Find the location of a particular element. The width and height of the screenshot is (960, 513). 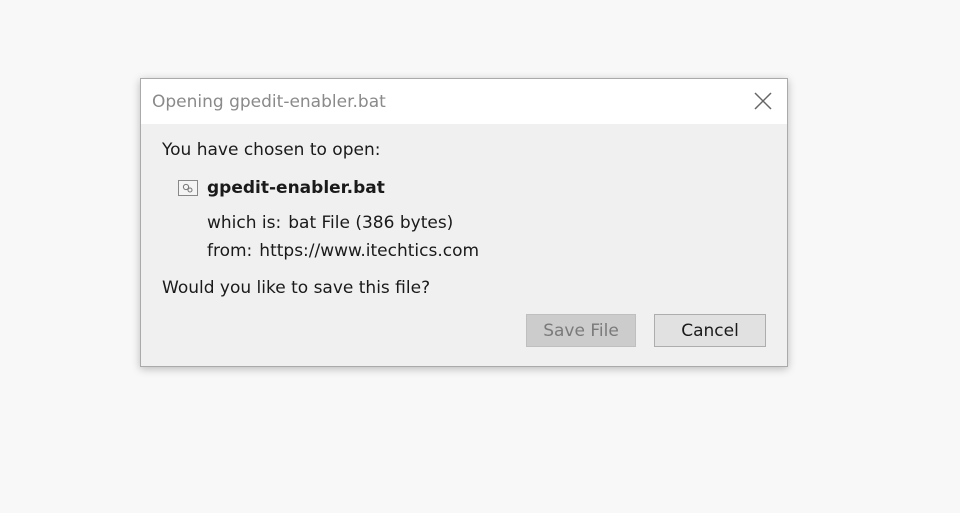

close-icon is located at coordinates (763, 101).